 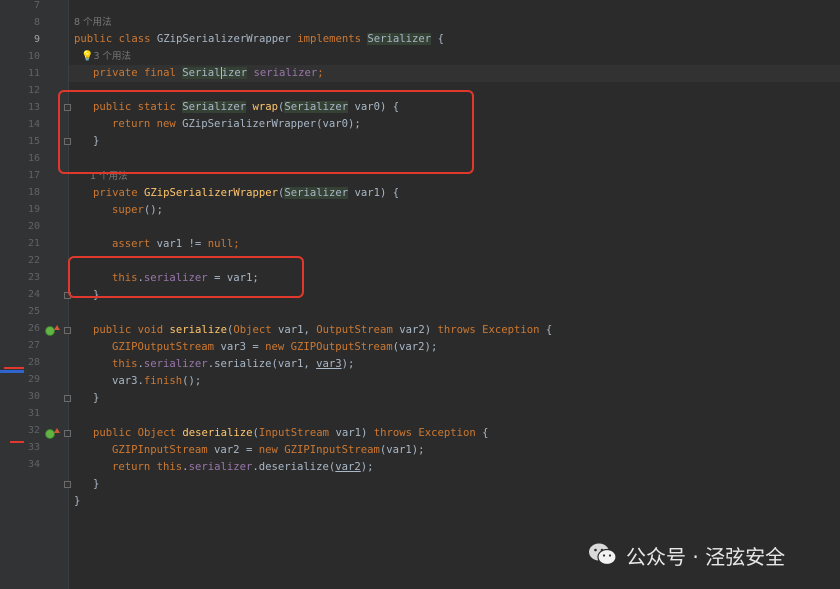 I want to click on line-number: 13, so click(x=33, y=107).